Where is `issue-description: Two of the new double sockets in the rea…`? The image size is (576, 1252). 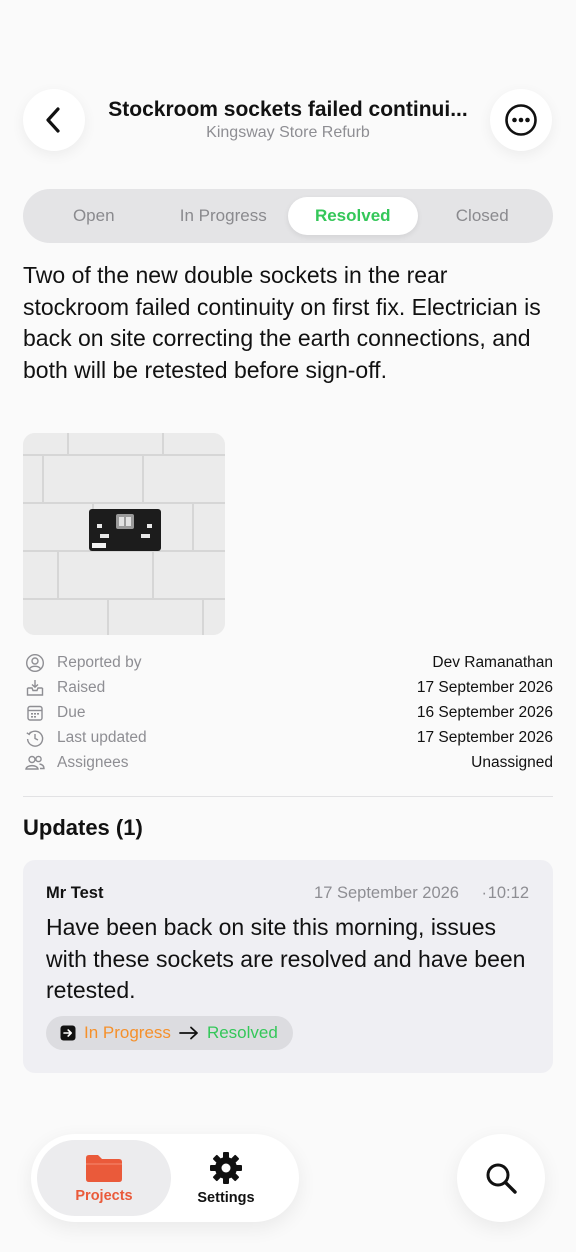 issue-description: Two of the new double sockets in the rea… is located at coordinates (282, 322).